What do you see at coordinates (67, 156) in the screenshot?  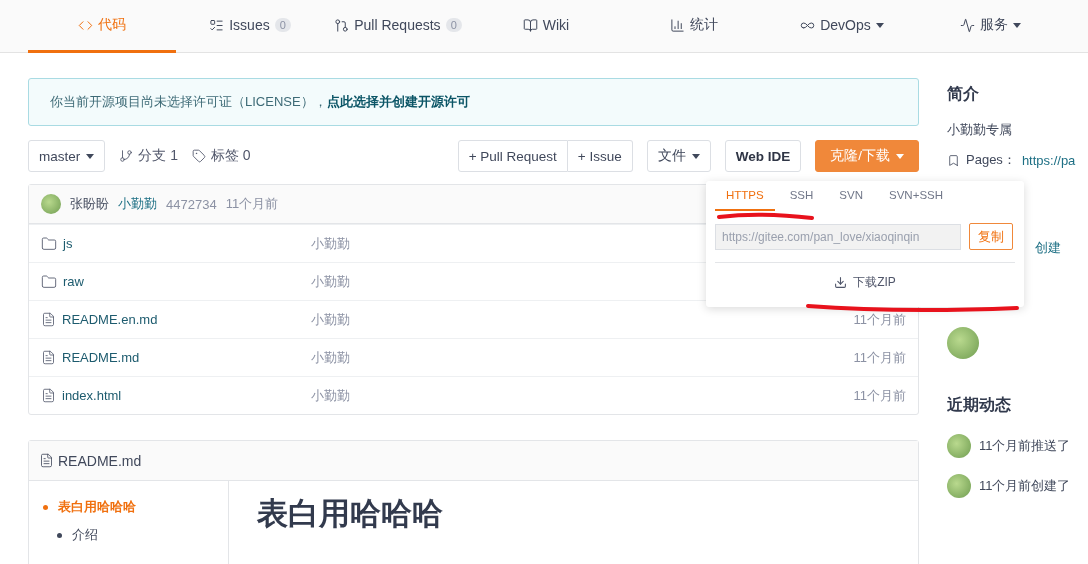 I see `branch-dropdown: master` at bounding box center [67, 156].